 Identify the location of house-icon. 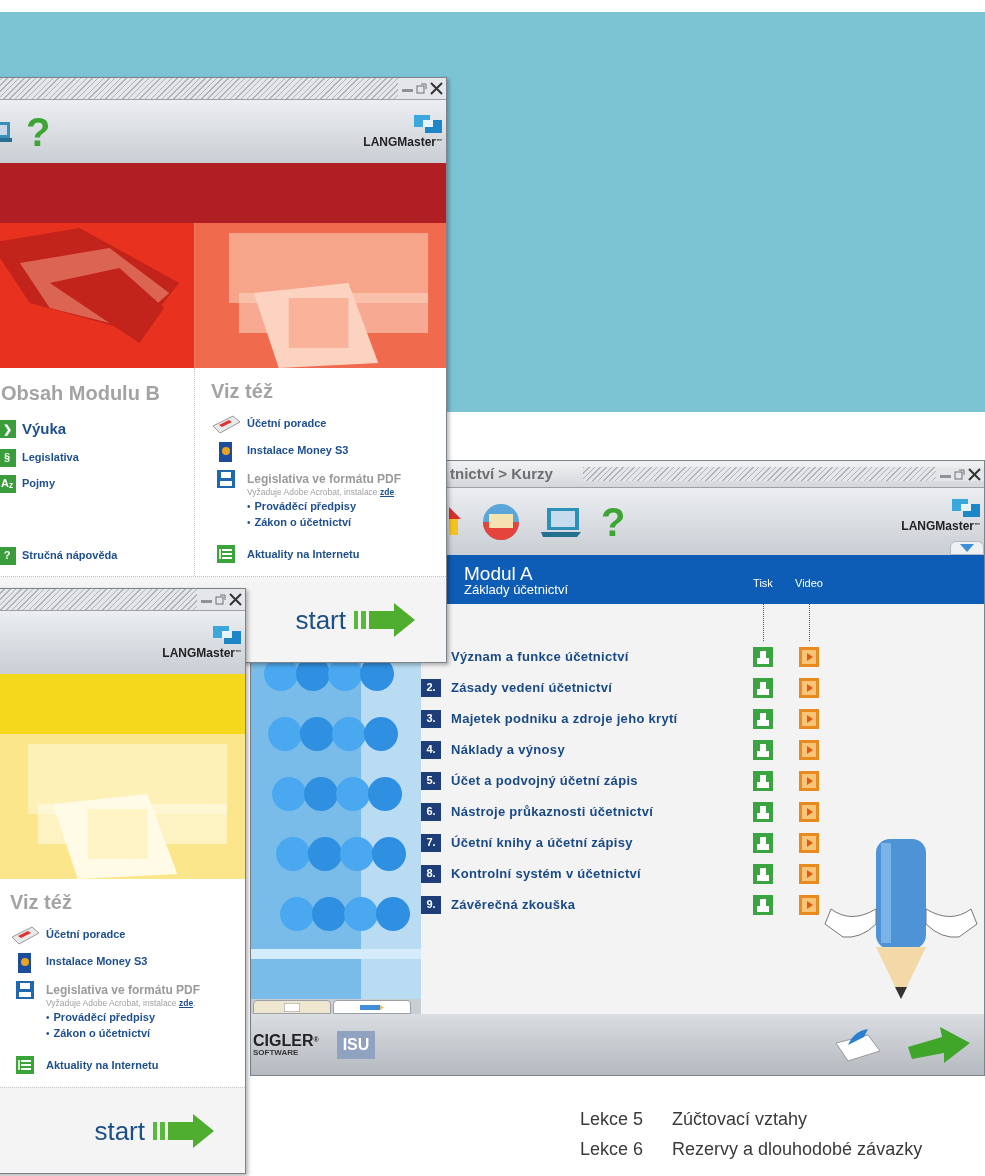
(455, 521).